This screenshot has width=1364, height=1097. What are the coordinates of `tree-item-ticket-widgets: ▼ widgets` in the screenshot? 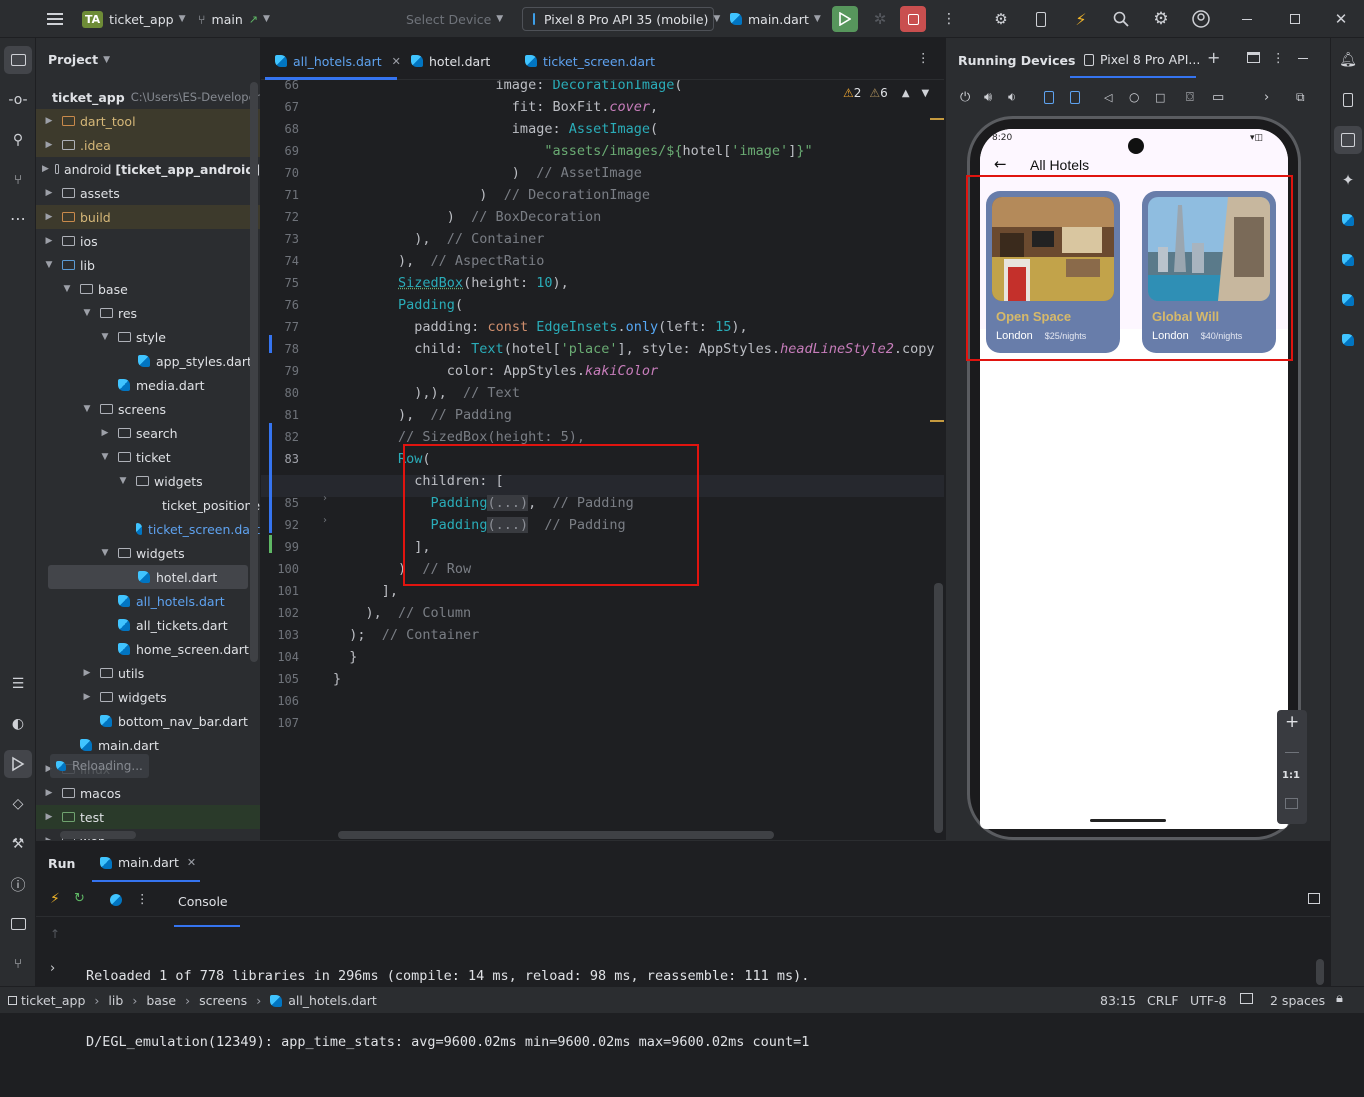 It's located at (148, 481).